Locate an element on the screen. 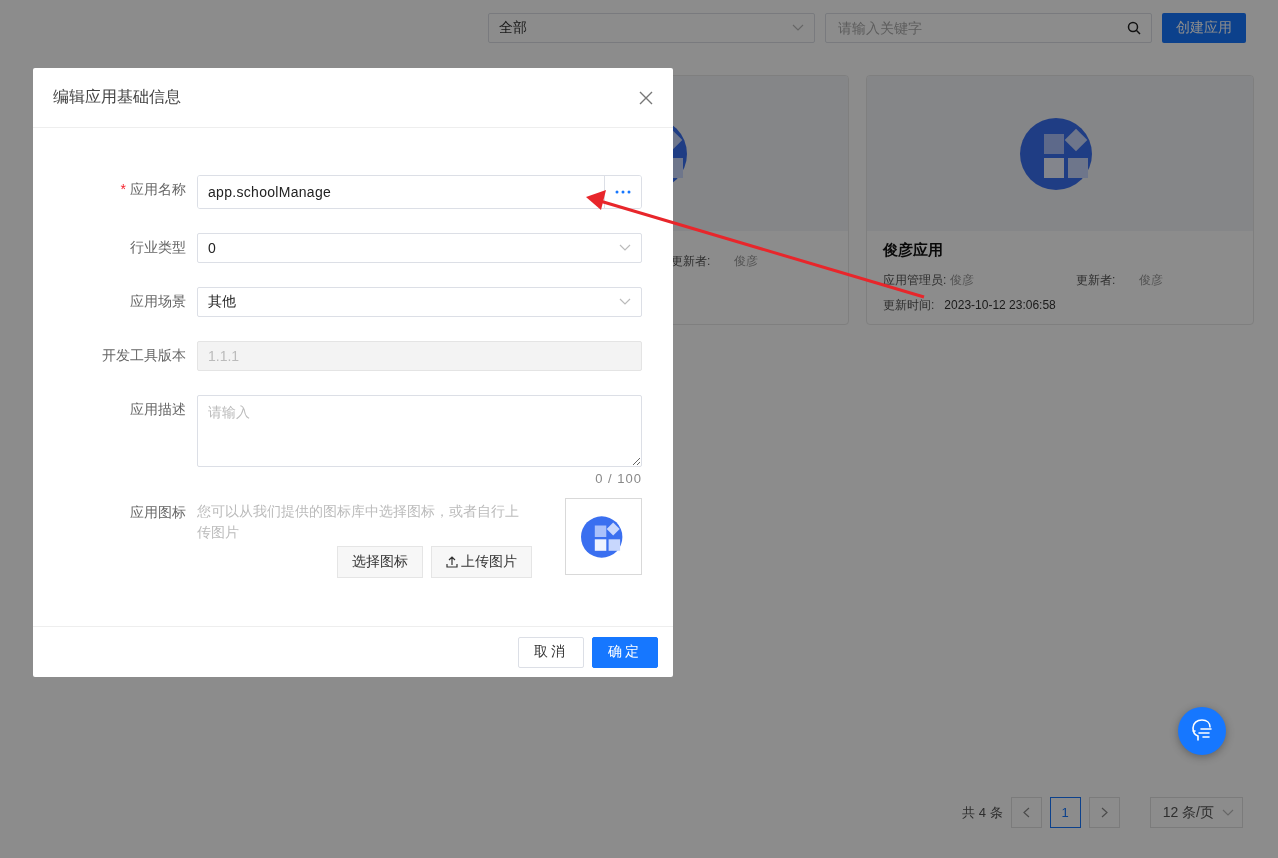 The image size is (1278, 858). description-field: 请输入 is located at coordinates (419, 431).